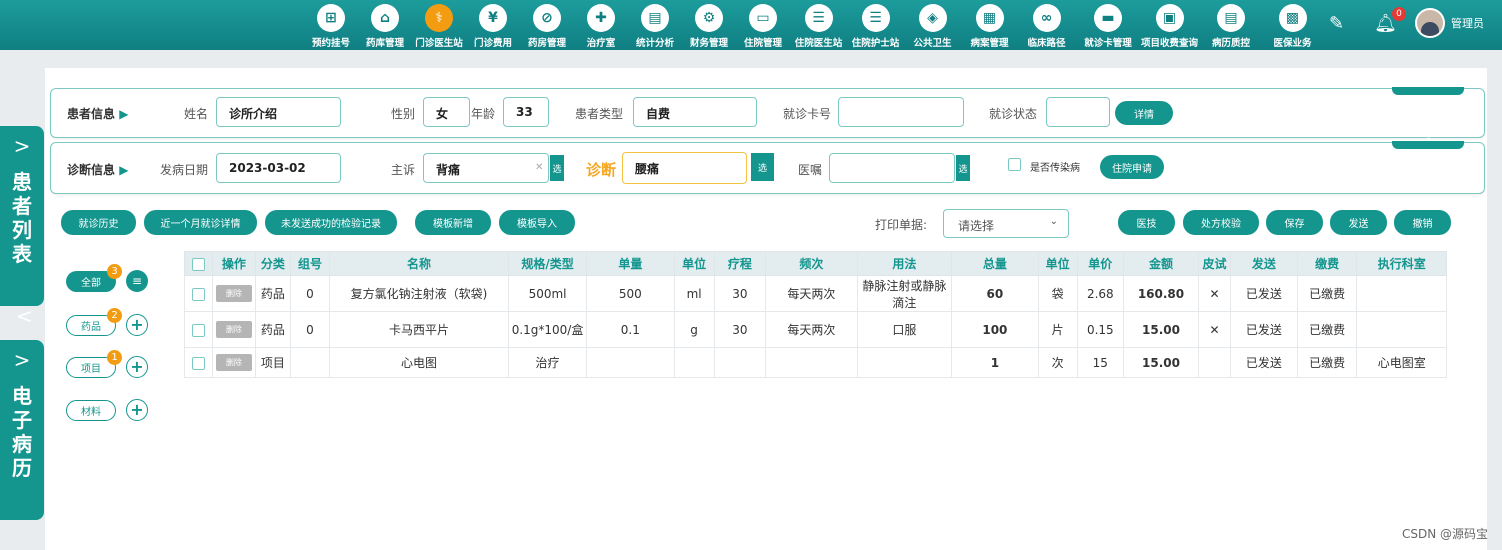  Describe the element at coordinates (1358, 222) in the screenshot. I see `send-button: 发送` at that location.